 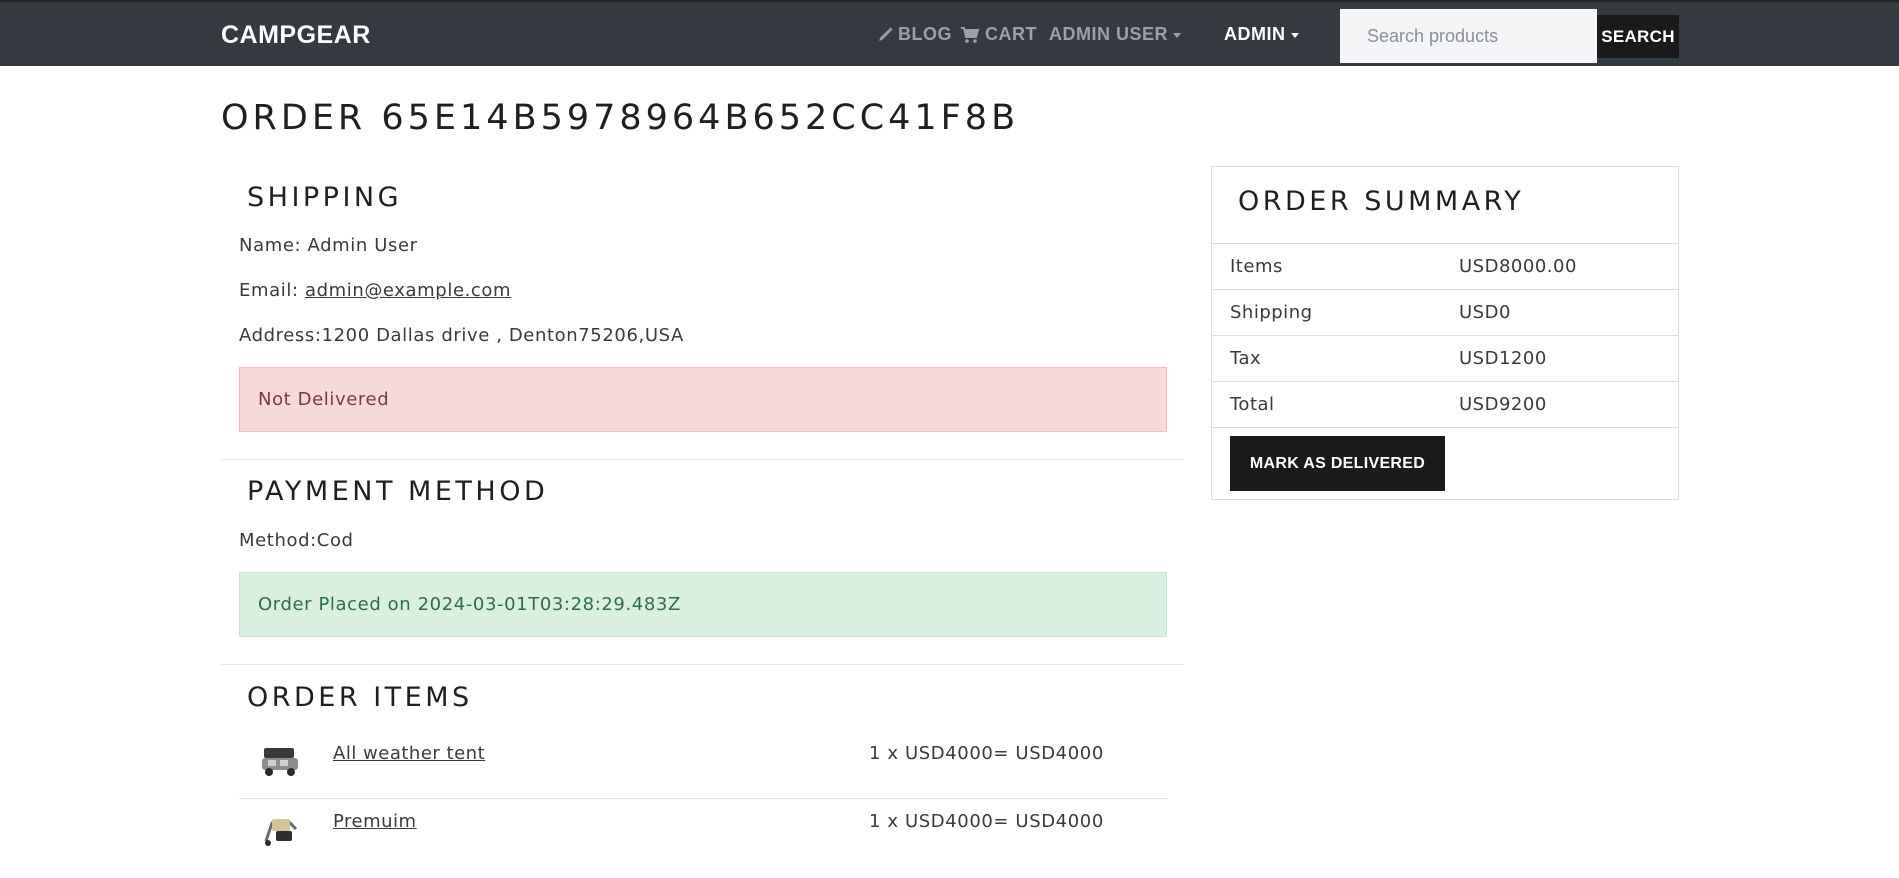 What do you see at coordinates (1271, 312) in the screenshot?
I see `summary-row-label: Shipping` at bounding box center [1271, 312].